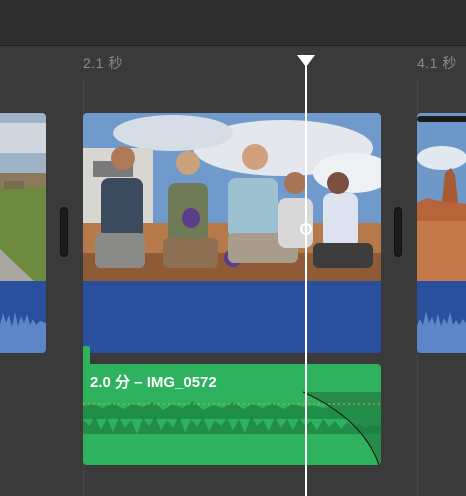 This screenshot has height=496, width=466. I want to click on clip-audio-track, so click(232, 317).